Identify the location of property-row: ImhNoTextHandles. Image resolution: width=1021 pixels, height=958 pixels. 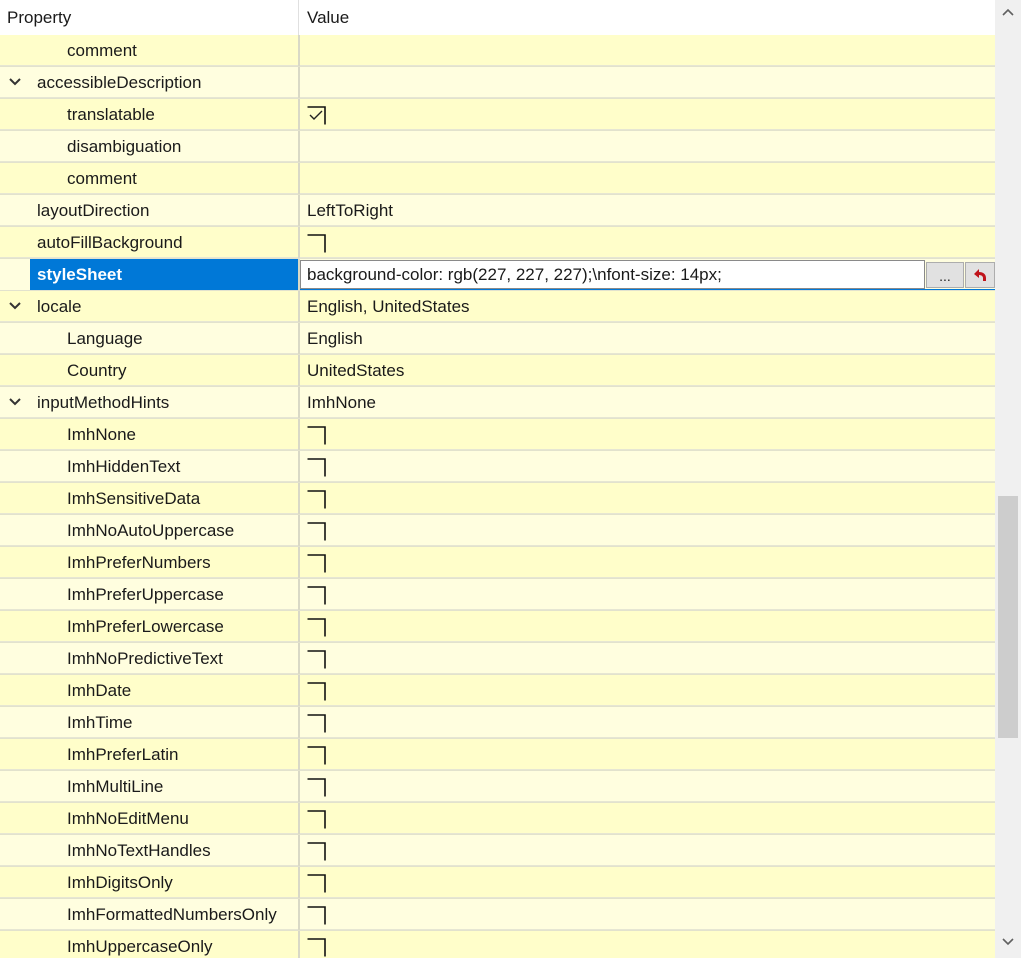
(497, 851).